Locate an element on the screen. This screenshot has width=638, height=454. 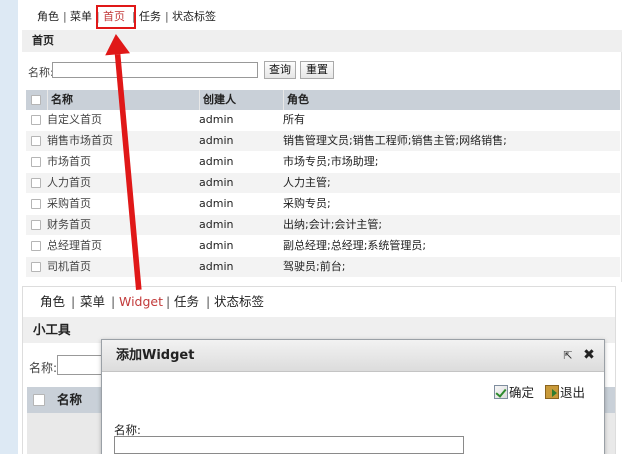
left-panel-strip is located at coordinates (9, 227).